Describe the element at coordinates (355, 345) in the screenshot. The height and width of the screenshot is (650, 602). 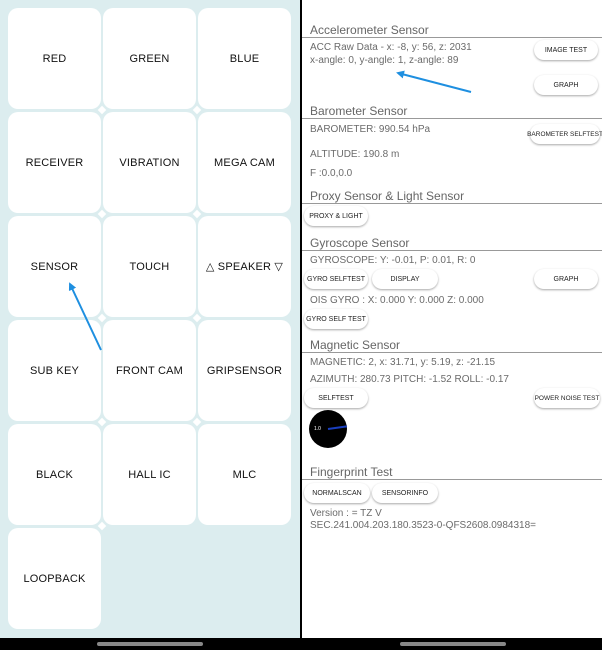
I see `magnetic-title: Magnetic Sensor` at that location.